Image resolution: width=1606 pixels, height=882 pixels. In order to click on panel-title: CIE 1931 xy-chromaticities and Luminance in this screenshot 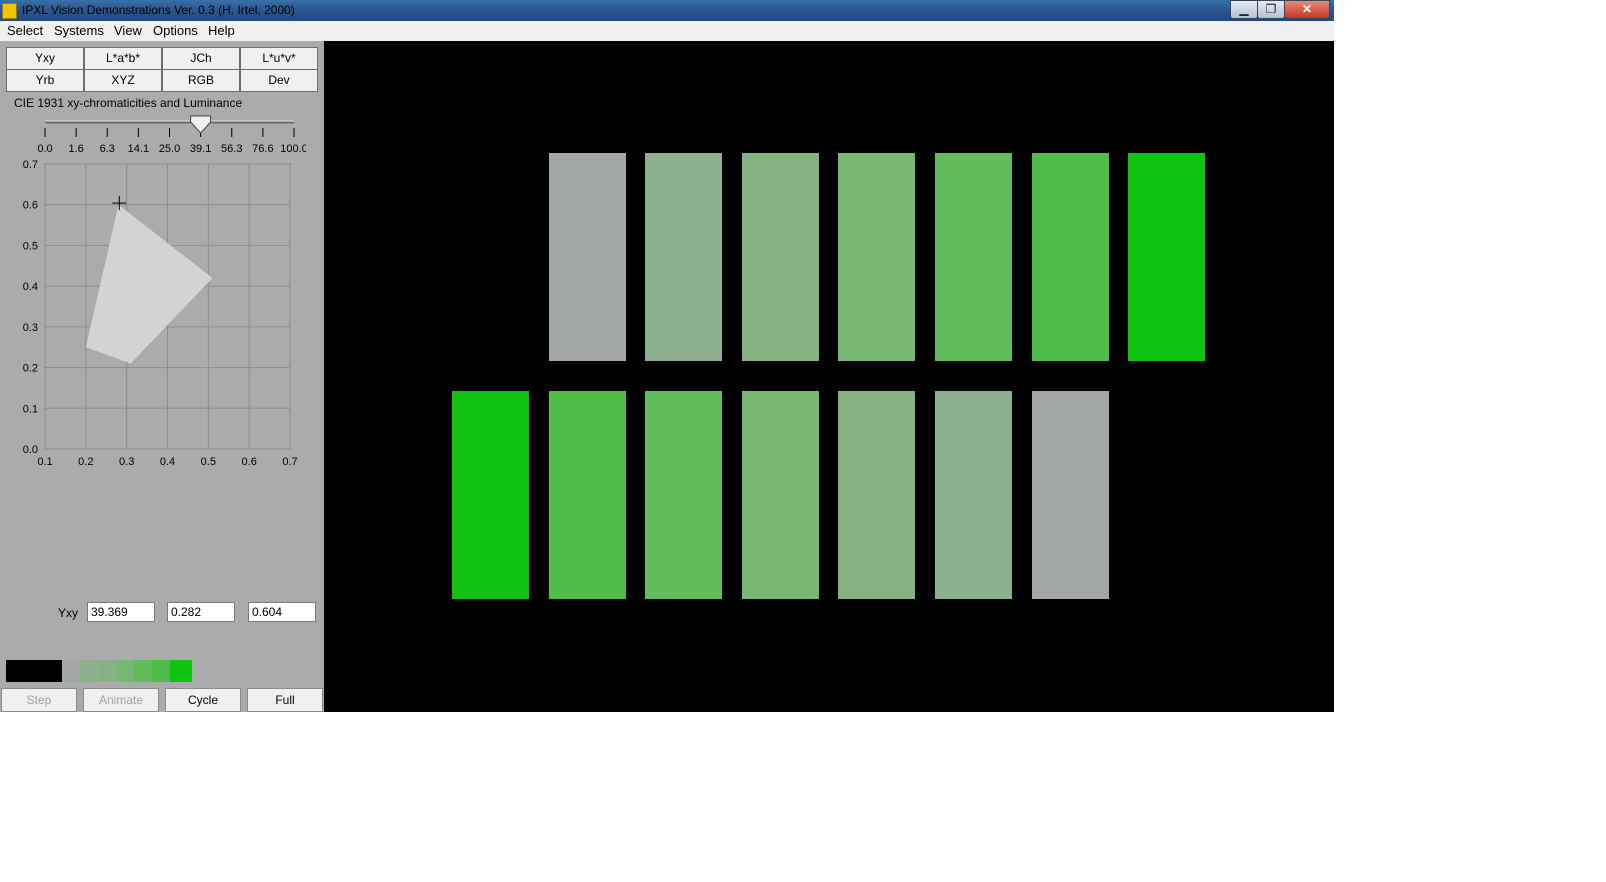, I will do `click(128, 103)`.